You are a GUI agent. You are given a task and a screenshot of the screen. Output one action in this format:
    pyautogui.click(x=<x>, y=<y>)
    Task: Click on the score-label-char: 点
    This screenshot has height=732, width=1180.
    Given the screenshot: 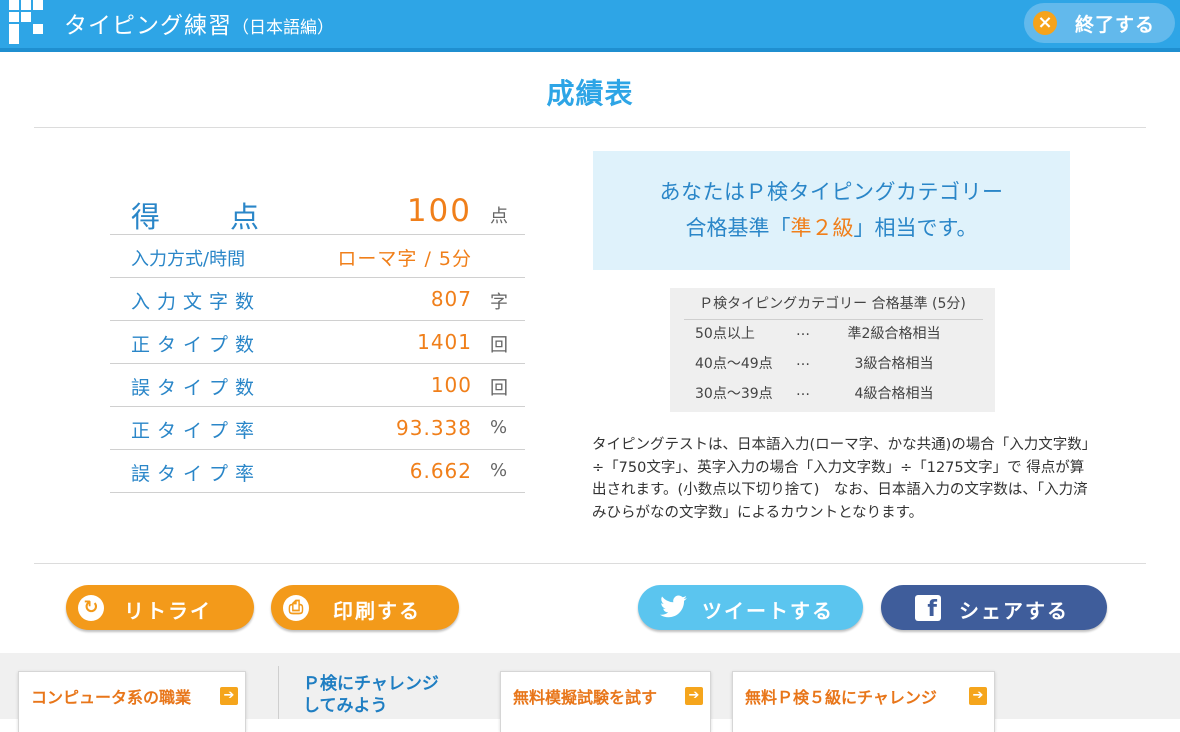 What is the action you would take?
    pyautogui.click(x=244, y=217)
    